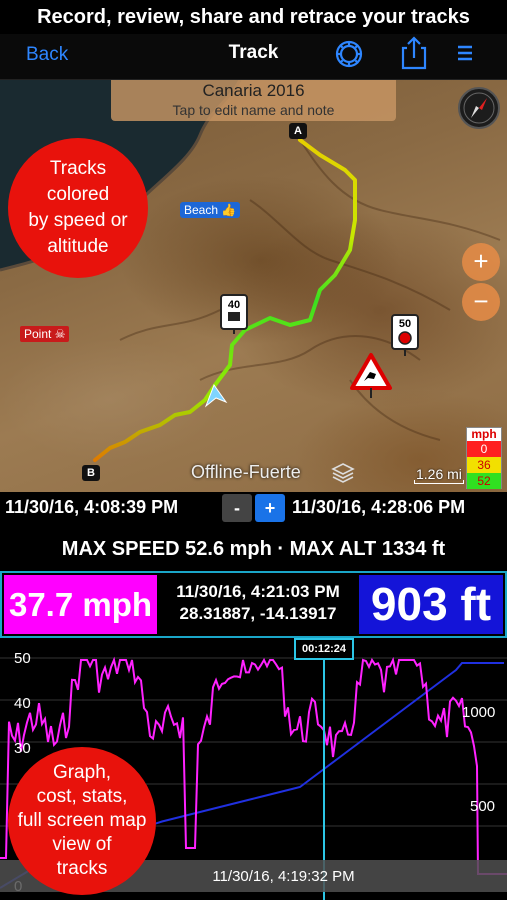 The width and height of the screenshot is (507, 900). What do you see at coordinates (484, 481) in the screenshot?
I see `legend-value: 52` at bounding box center [484, 481].